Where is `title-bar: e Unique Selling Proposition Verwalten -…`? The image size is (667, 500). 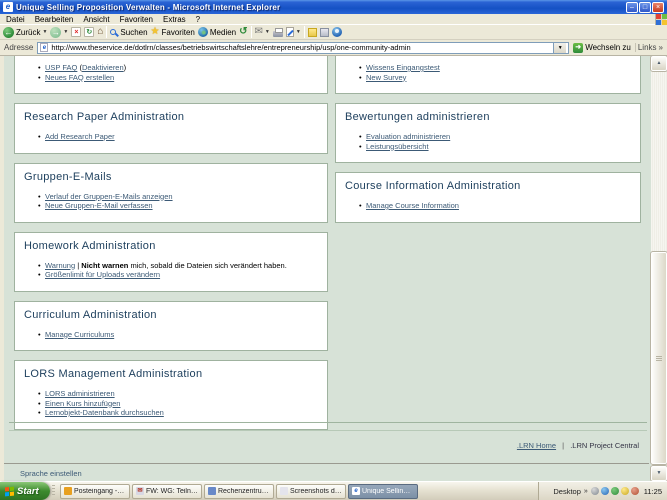 title-bar: e Unique Selling Proposition Verwalten -… is located at coordinates (333, 7).